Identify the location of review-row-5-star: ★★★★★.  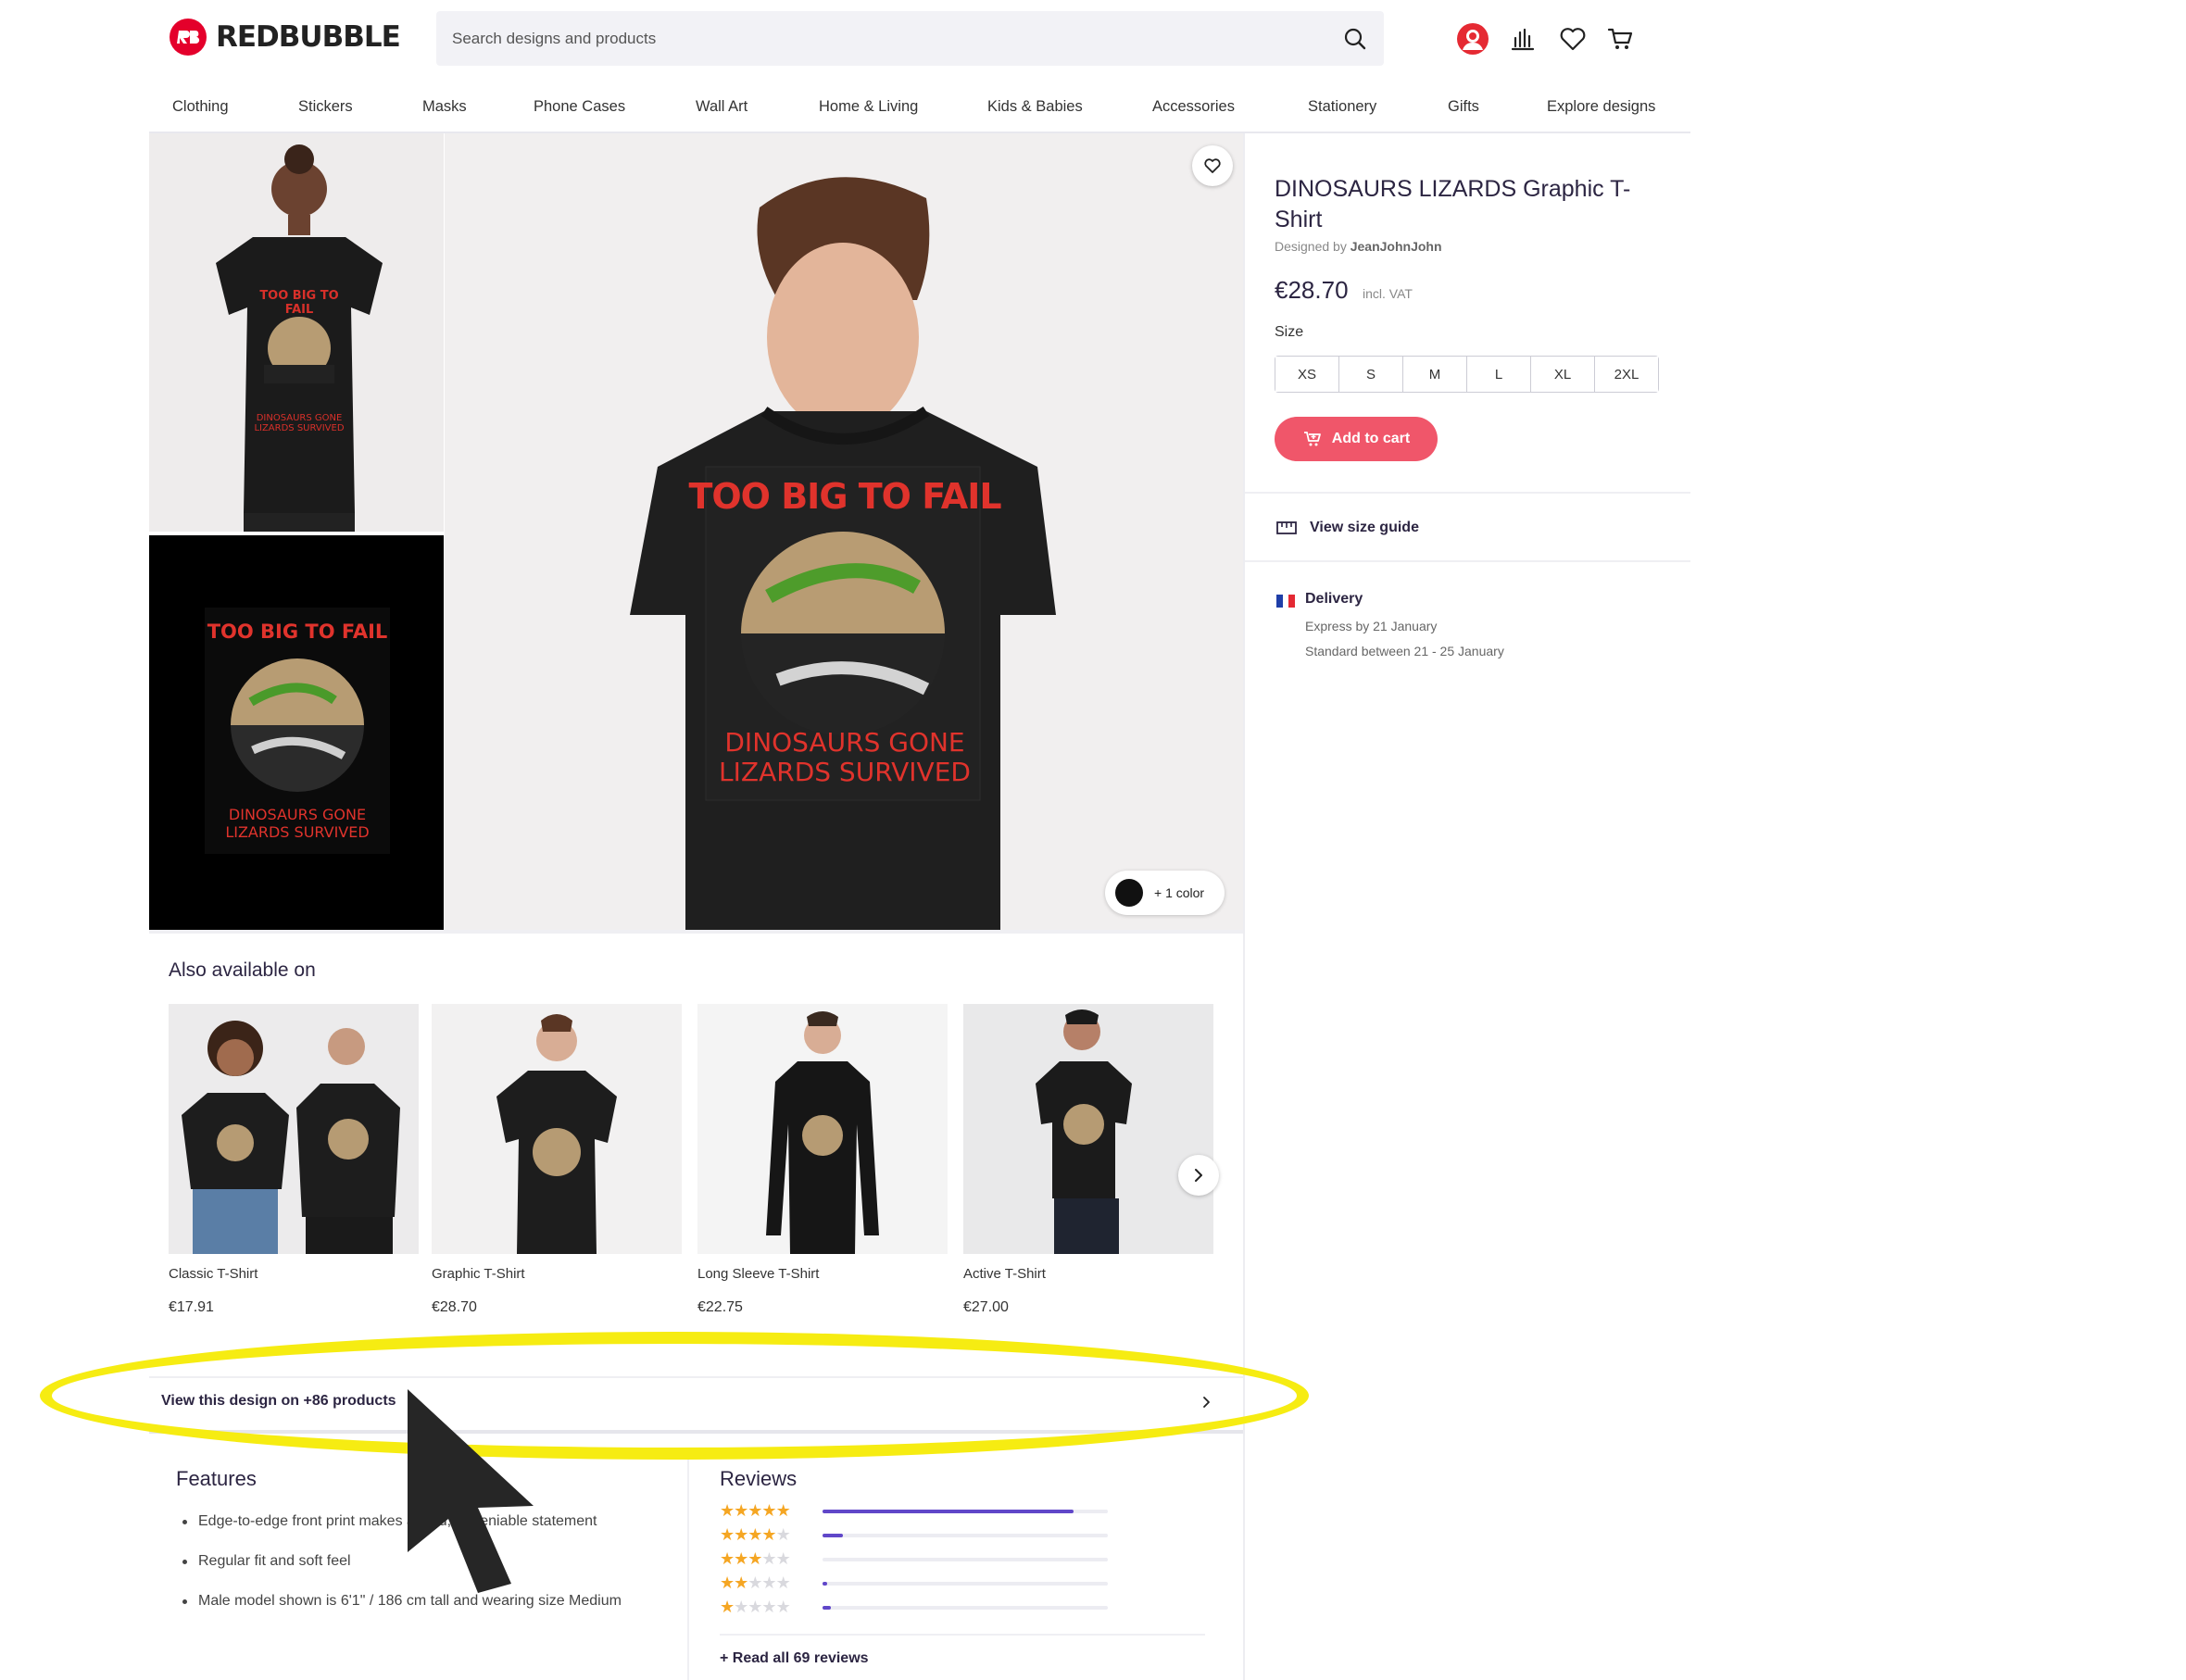
(914, 1511).